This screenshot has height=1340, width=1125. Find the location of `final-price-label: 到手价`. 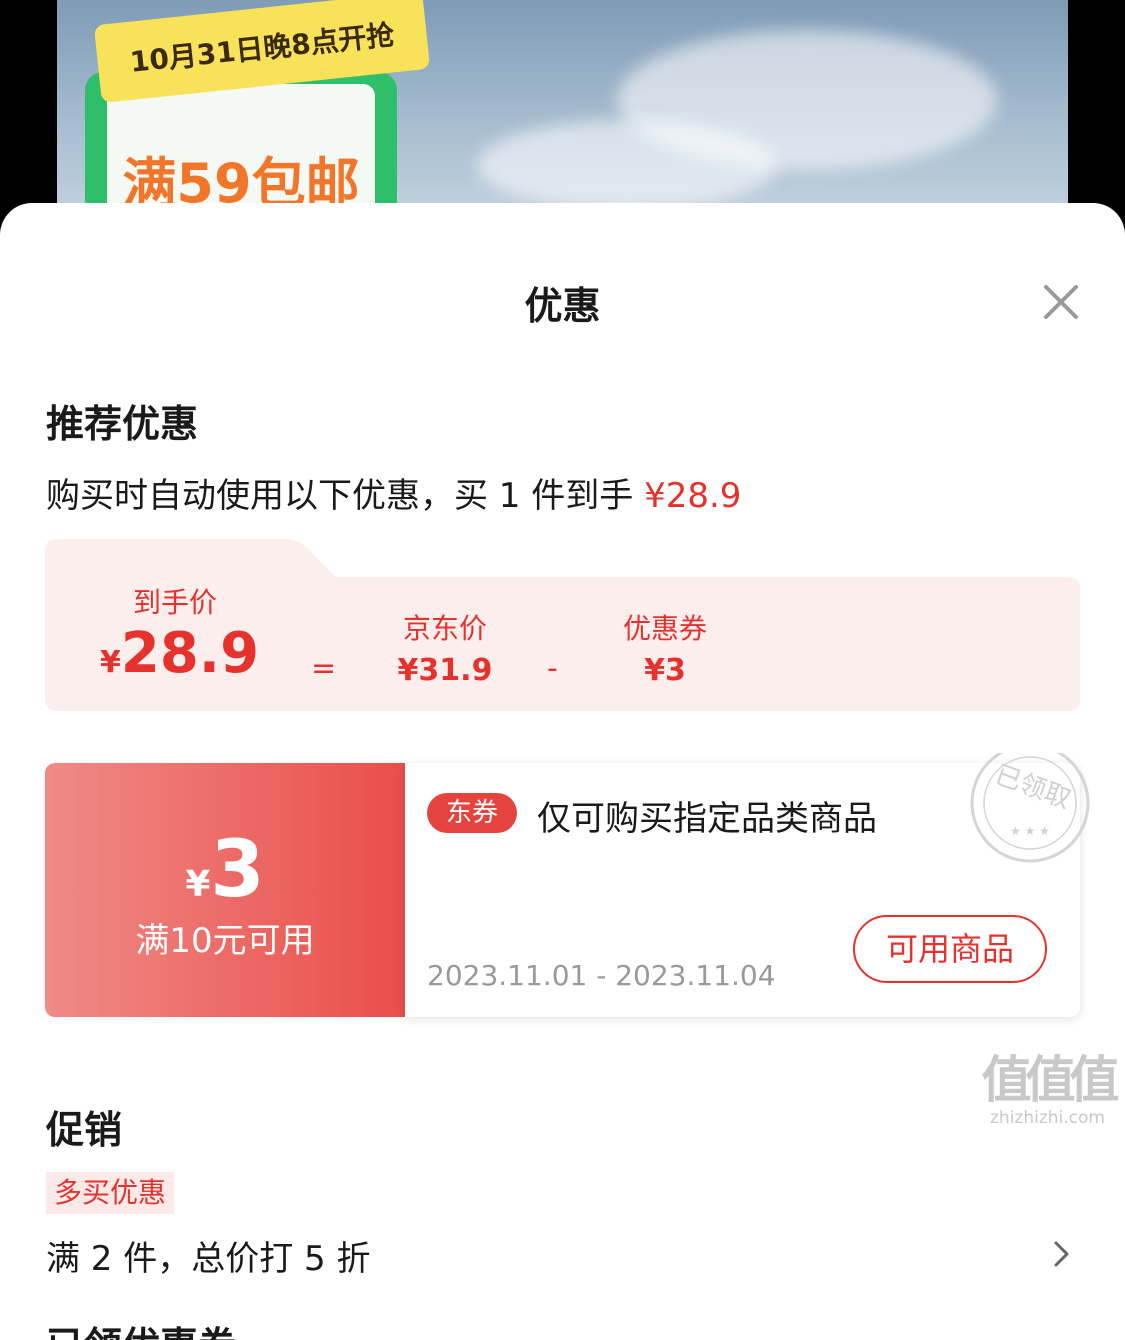

final-price-label: 到手价 is located at coordinates (174, 602).